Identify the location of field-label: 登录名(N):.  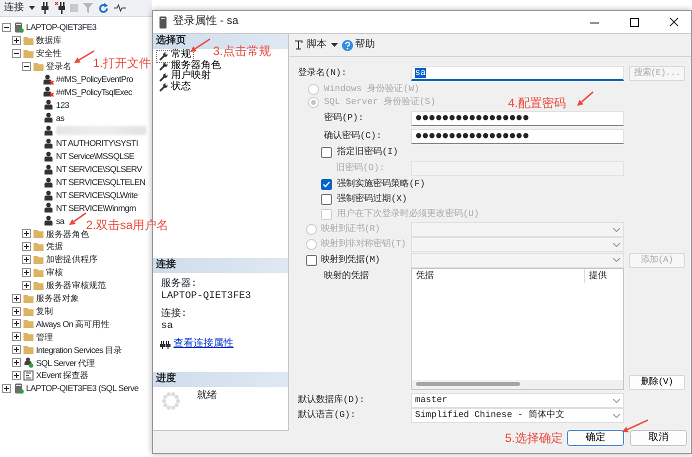
(323, 73).